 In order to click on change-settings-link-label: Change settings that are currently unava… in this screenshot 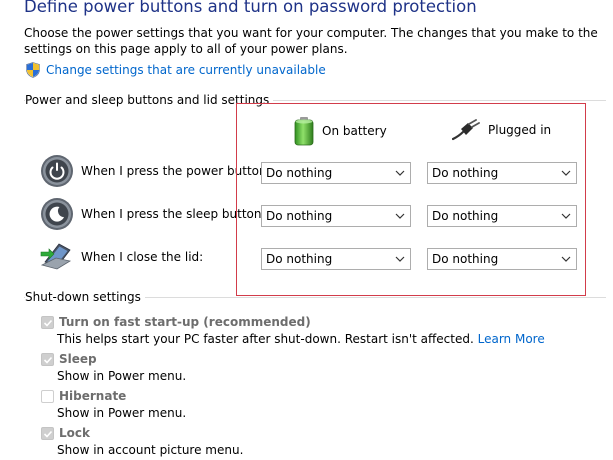, I will do `click(186, 70)`.